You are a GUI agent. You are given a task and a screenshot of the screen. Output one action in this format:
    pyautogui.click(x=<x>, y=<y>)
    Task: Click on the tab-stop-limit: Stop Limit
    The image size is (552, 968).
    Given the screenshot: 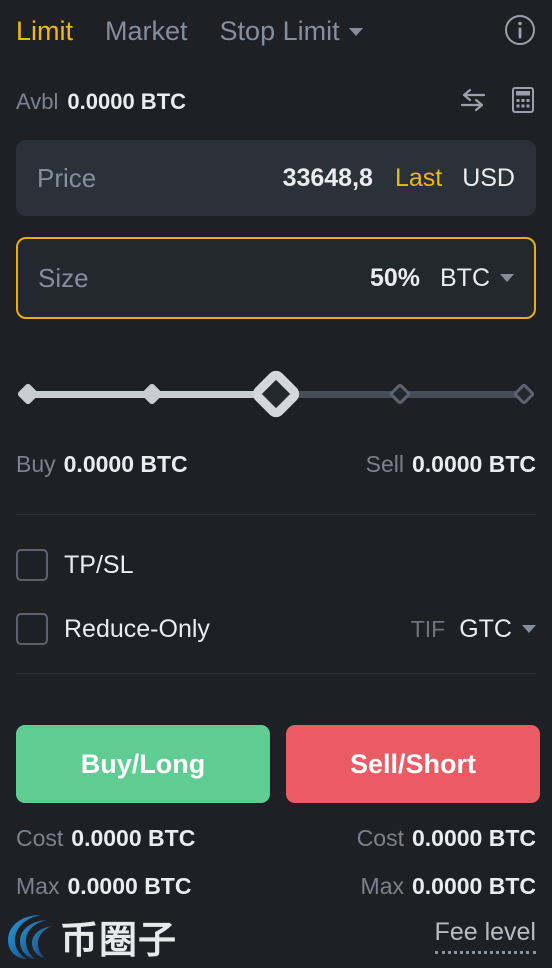 What is the action you would take?
    pyautogui.click(x=291, y=30)
    